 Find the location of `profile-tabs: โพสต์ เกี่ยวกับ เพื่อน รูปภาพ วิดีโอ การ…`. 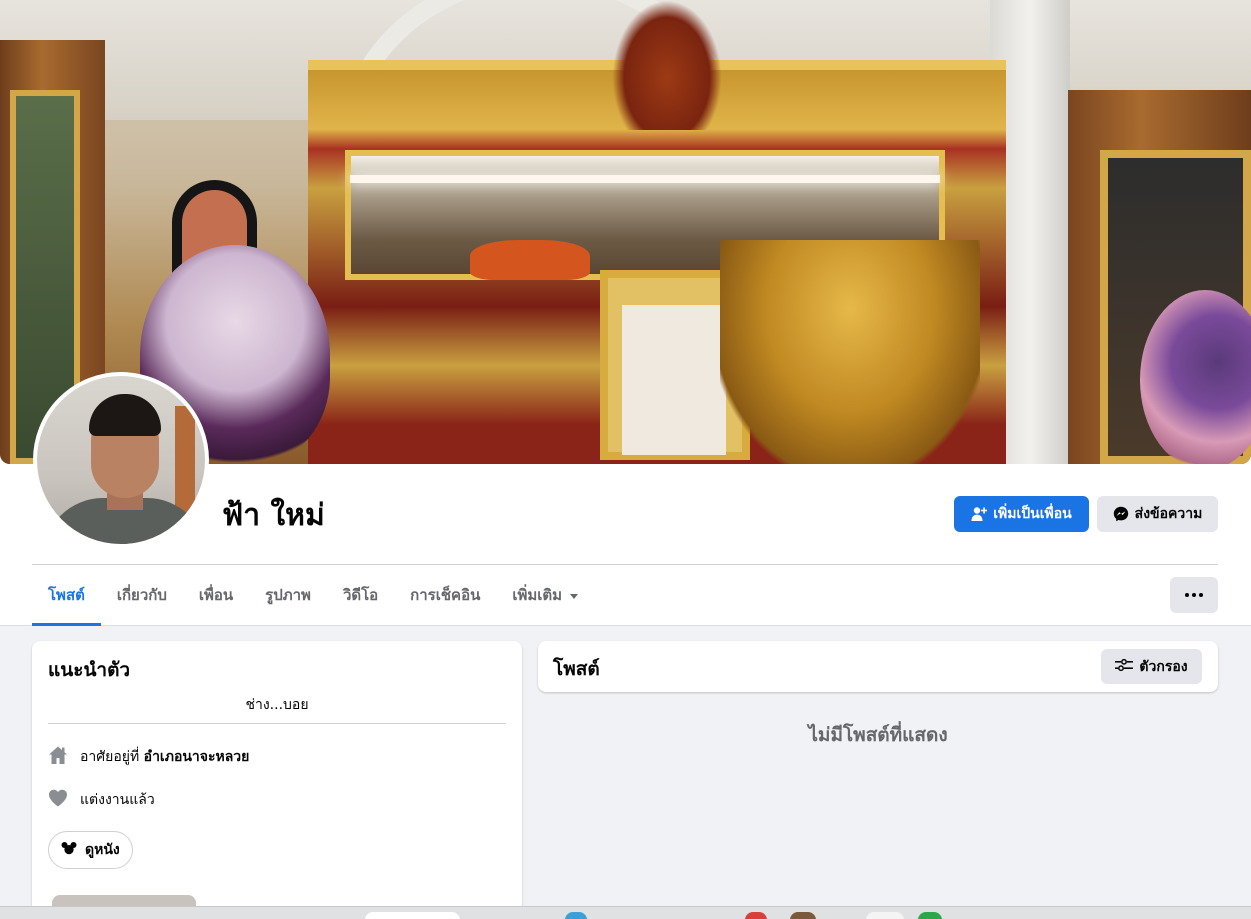

profile-tabs: โพสต์ เกี่ยวกับ เพื่อน รูปภาพ วิดีโอ การ… is located at coordinates (313, 596).